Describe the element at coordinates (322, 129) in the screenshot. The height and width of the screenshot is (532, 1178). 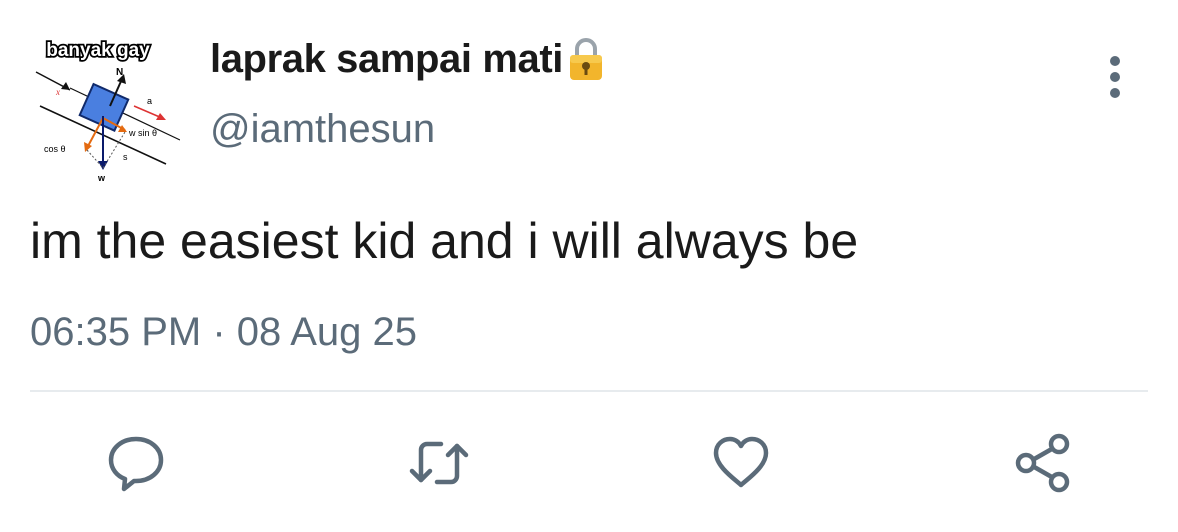
I see `user-handle: @iamthesun` at that location.